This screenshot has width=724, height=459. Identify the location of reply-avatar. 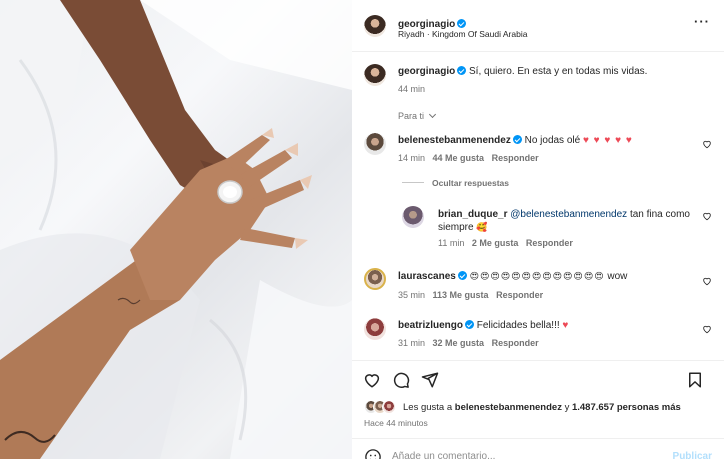
(413, 217).